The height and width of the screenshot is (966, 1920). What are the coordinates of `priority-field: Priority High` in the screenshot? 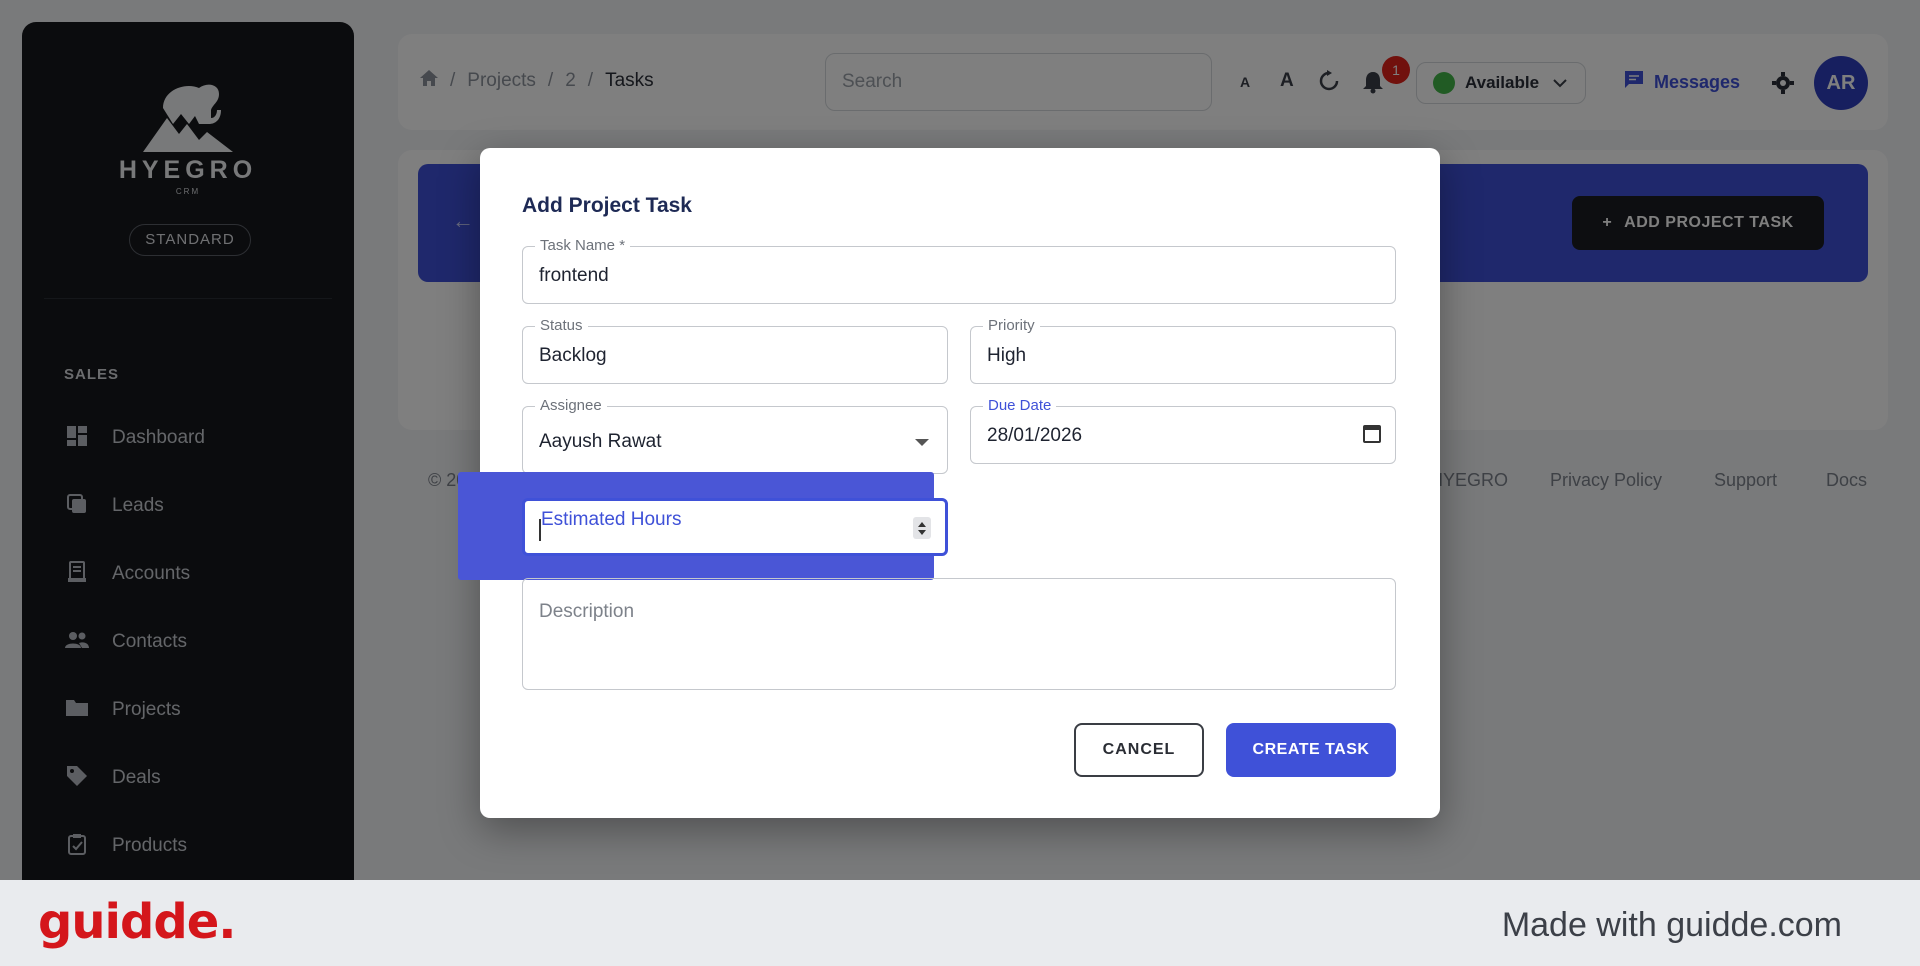 It's located at (1183, 350).